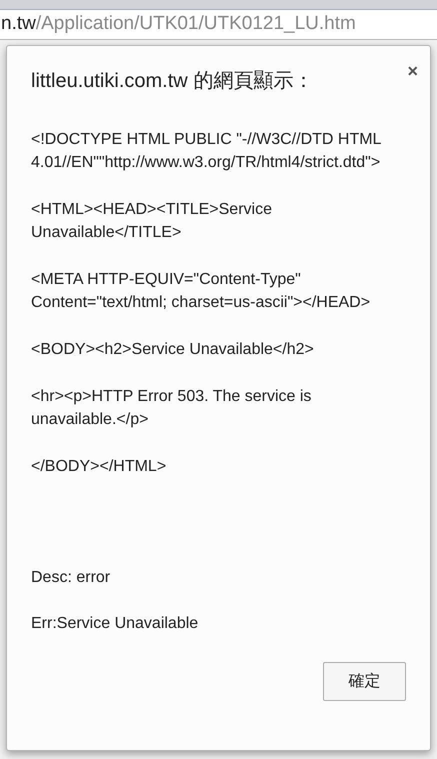 The image size is (437, 759). Describe the element at coordinates (364, 681) in the screenshot. I see `ok-button: 確定` at that location.